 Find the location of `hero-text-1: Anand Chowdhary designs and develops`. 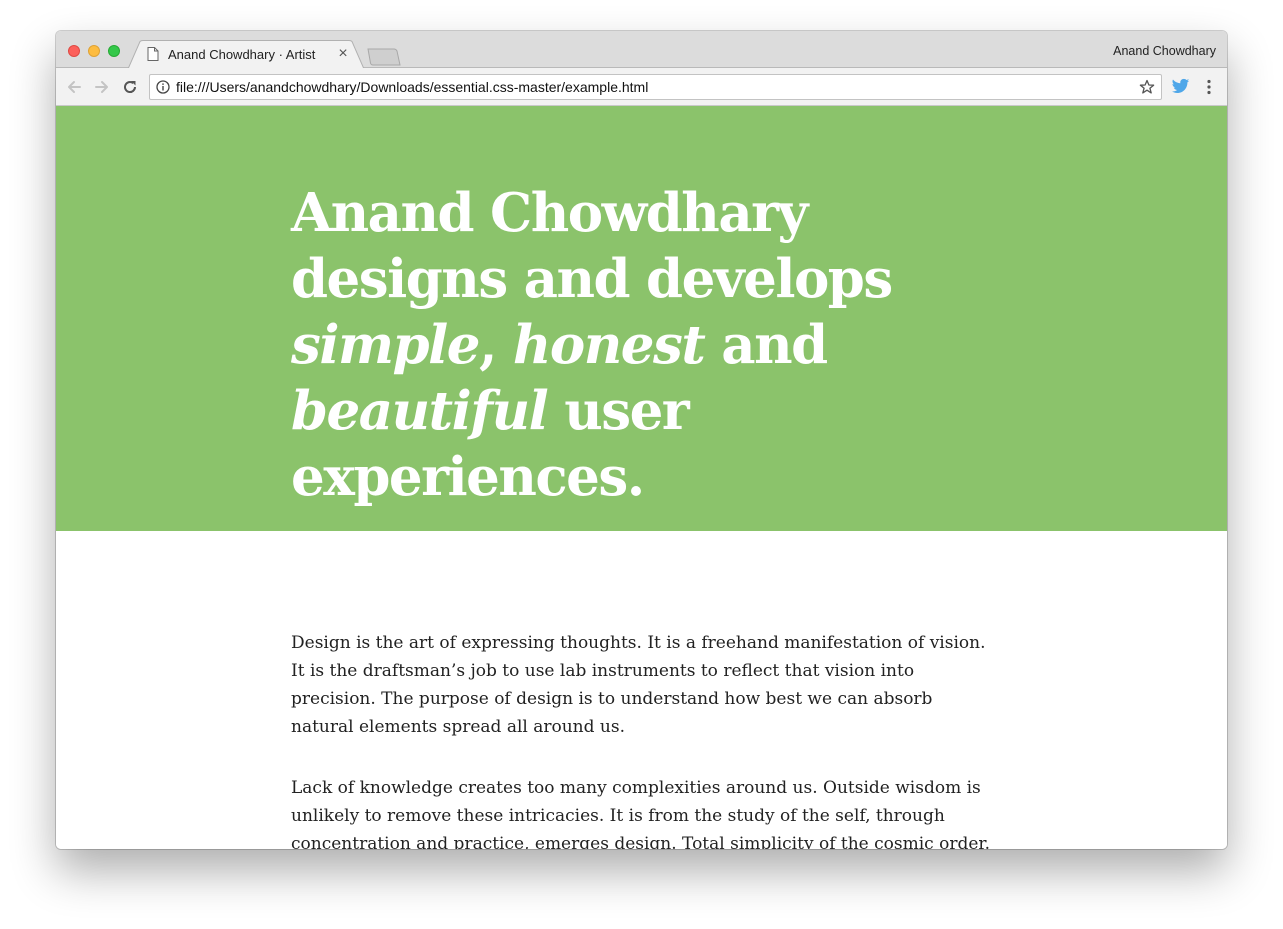

hero-text-1: Anand Chowdhary designs and develops is located at coordinates (592, 246).